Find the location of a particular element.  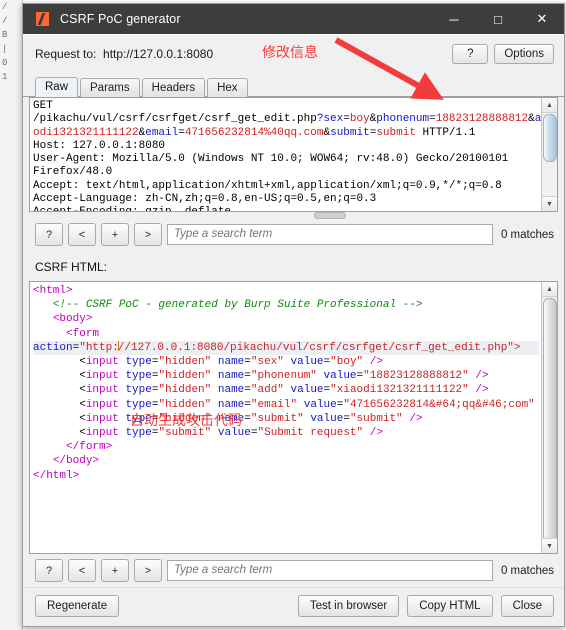

html-search-input is located at coordinates (330, 570).